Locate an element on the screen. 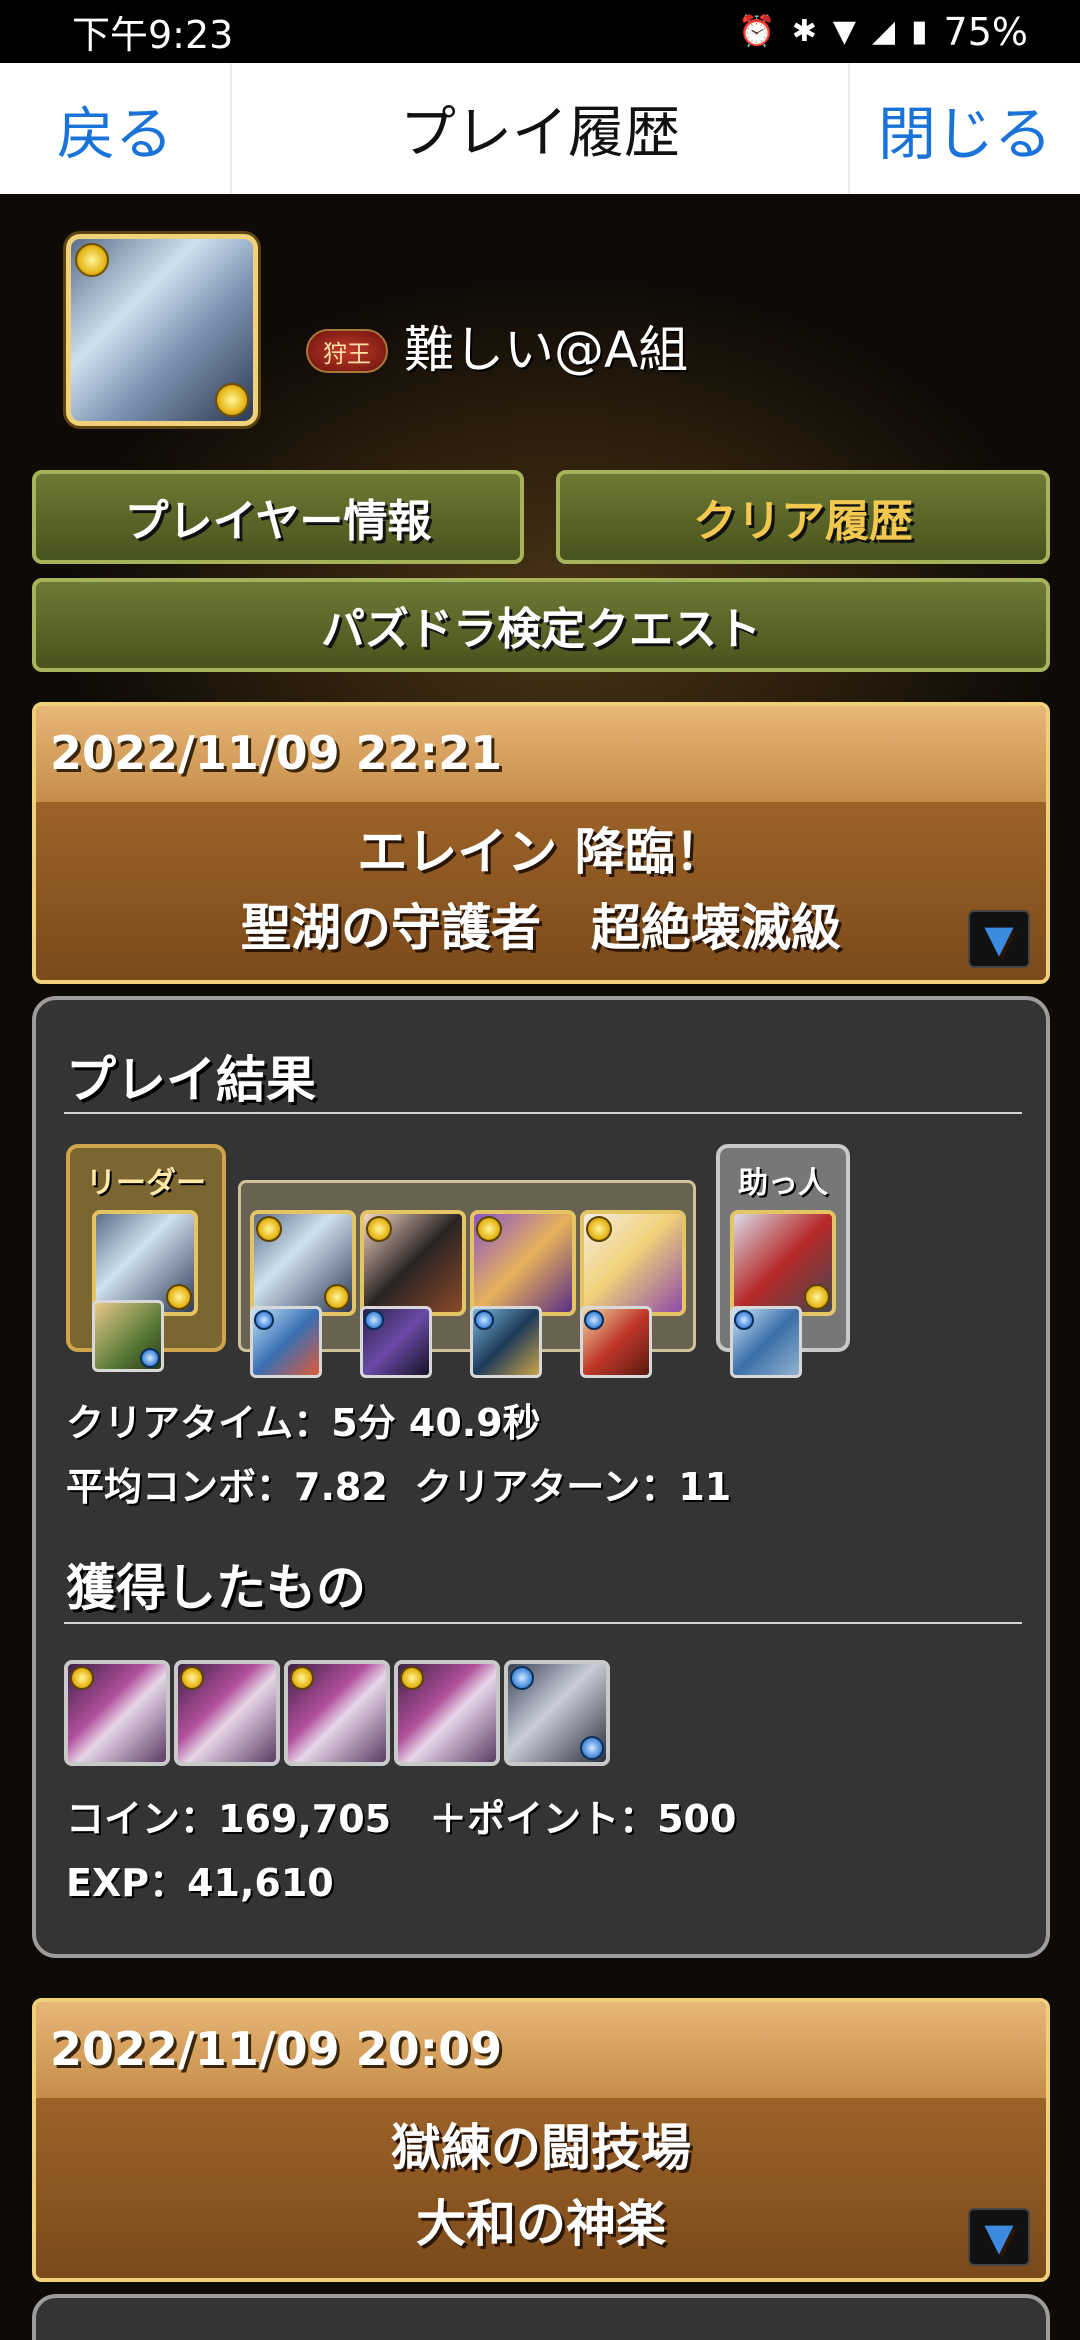 This screenshot has width=1080, height=2340. bluetooth-icon: ✱ is located at coordinates (804, 31).